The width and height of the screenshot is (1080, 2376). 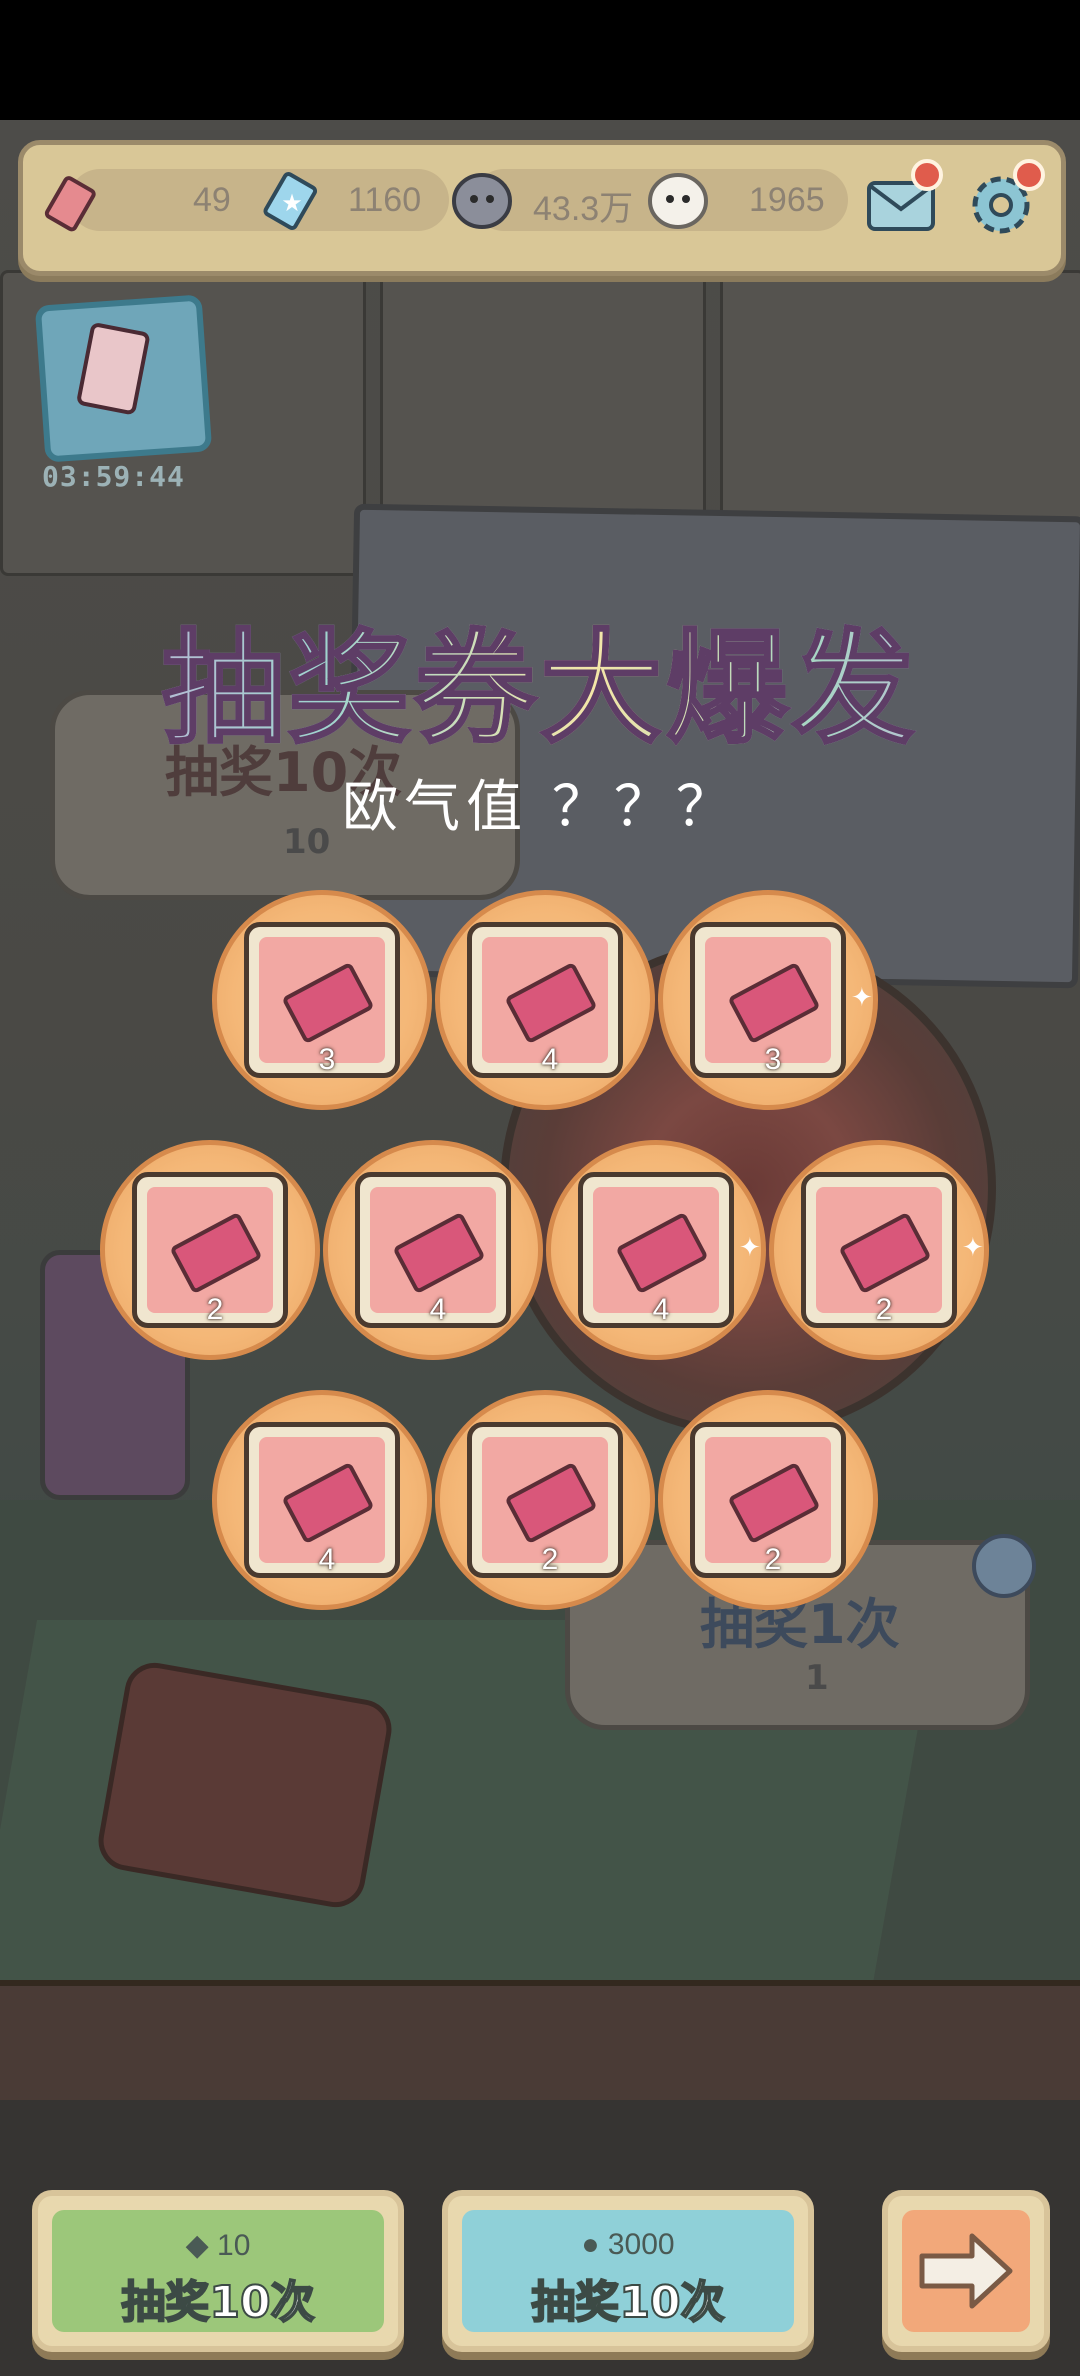 I want to click on table-edge, so click(x=540, y=2043).